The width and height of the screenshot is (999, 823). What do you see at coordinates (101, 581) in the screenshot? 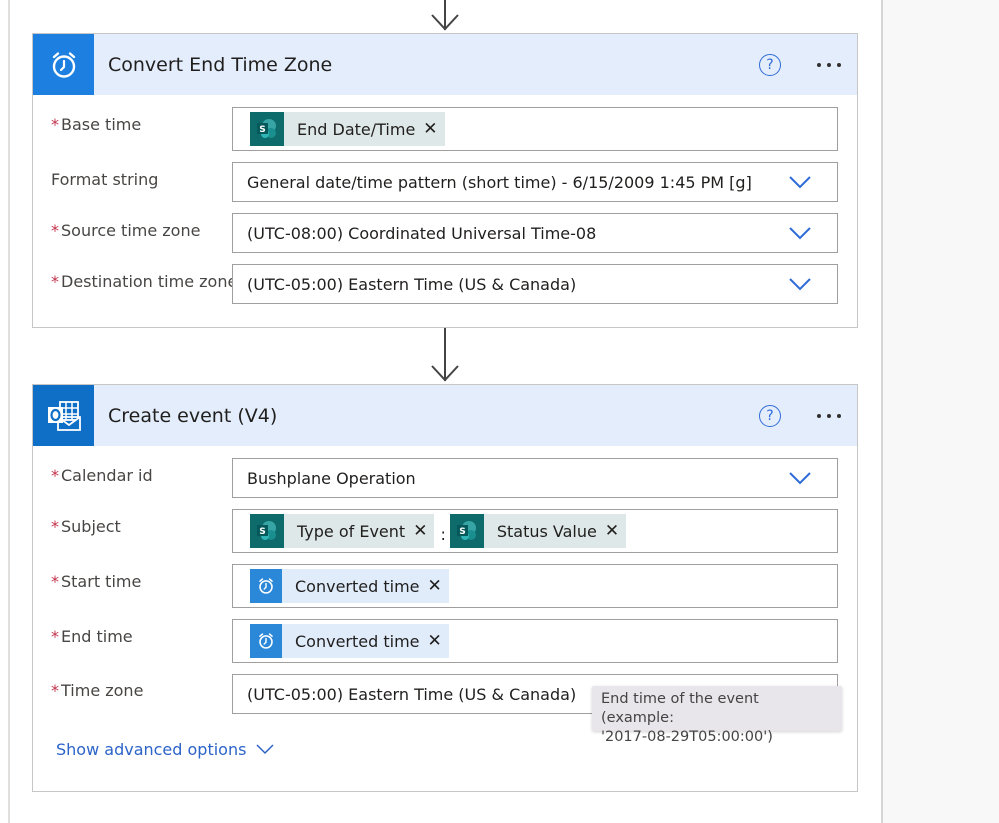
I see `label-text: Start time` at bounding box center [101, 581].